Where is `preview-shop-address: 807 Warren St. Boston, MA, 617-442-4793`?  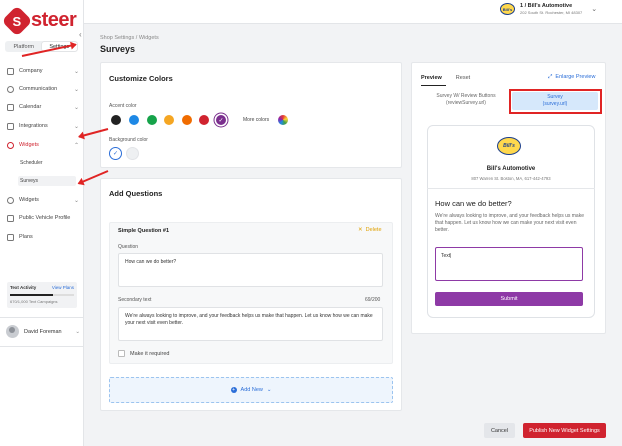
preview-shop-address: 807 Warren St. Boston, MA, 617-442-4793 is located at coordinates (511, 178).